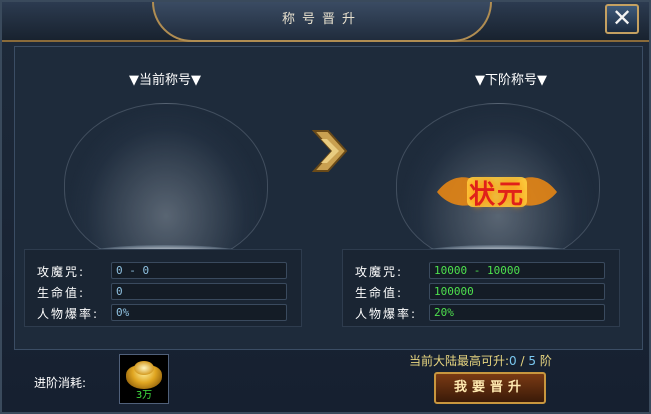 The width and height of the screenshot is (651, 414). What do you see at coordinates (166, 184) in the screenshot?
I see `glass-dome` at bounding box center [166, 184].